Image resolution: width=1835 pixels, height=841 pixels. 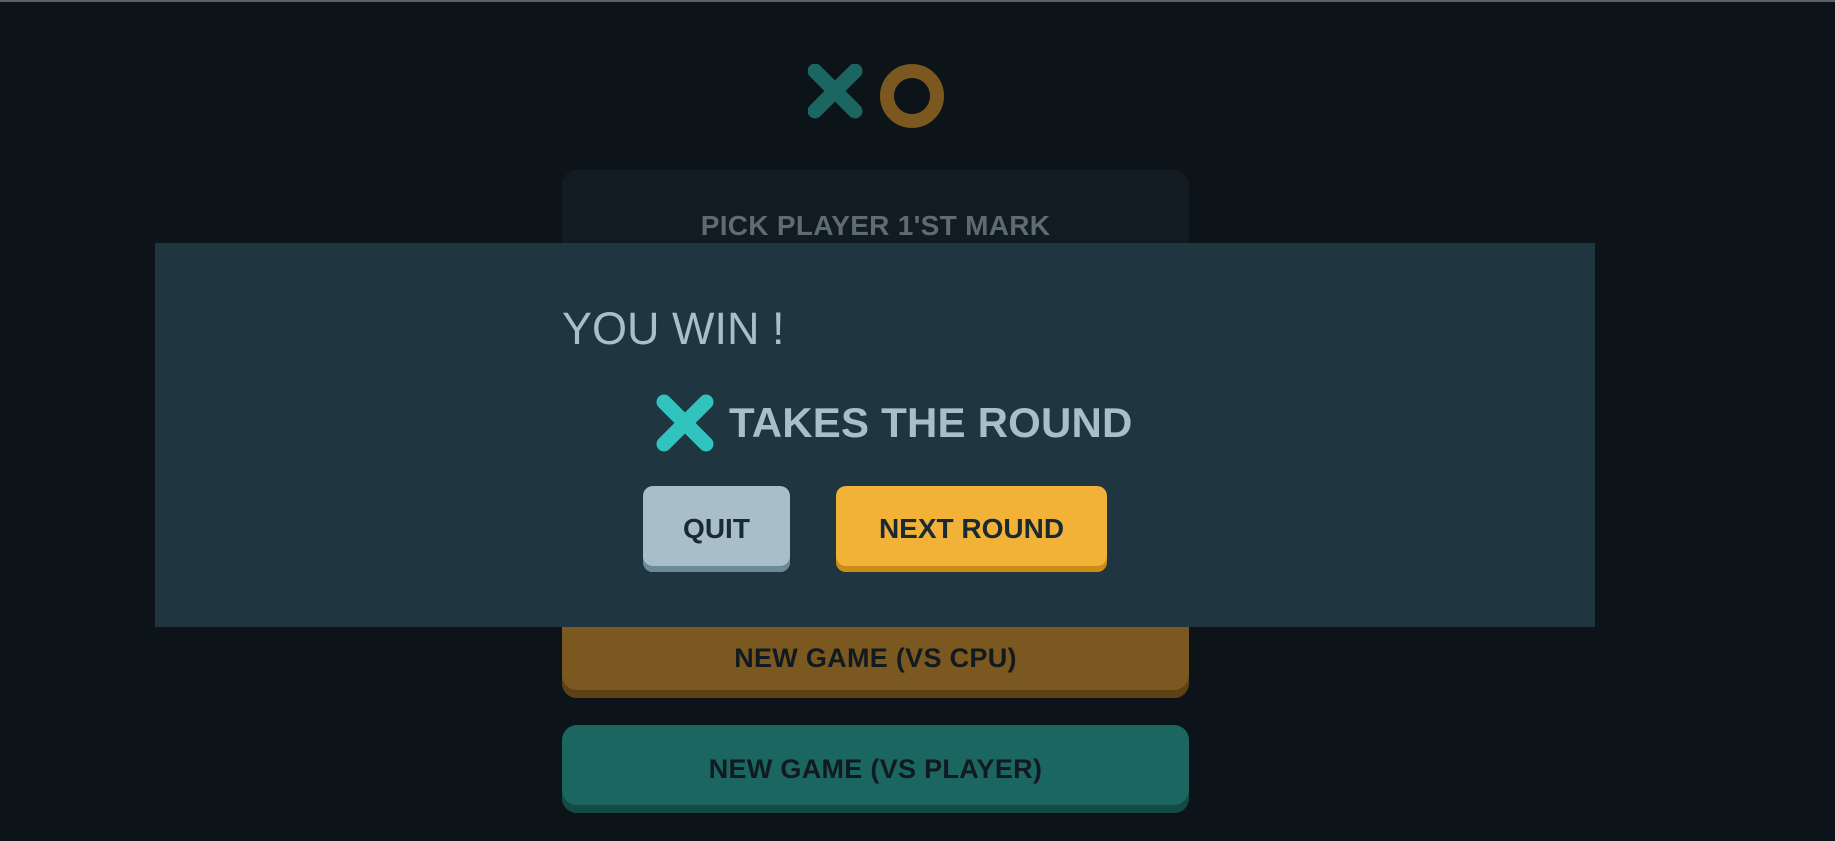 I want to click on round-winner-row: TAKES THE ROUND, so click(x=894, y=423).